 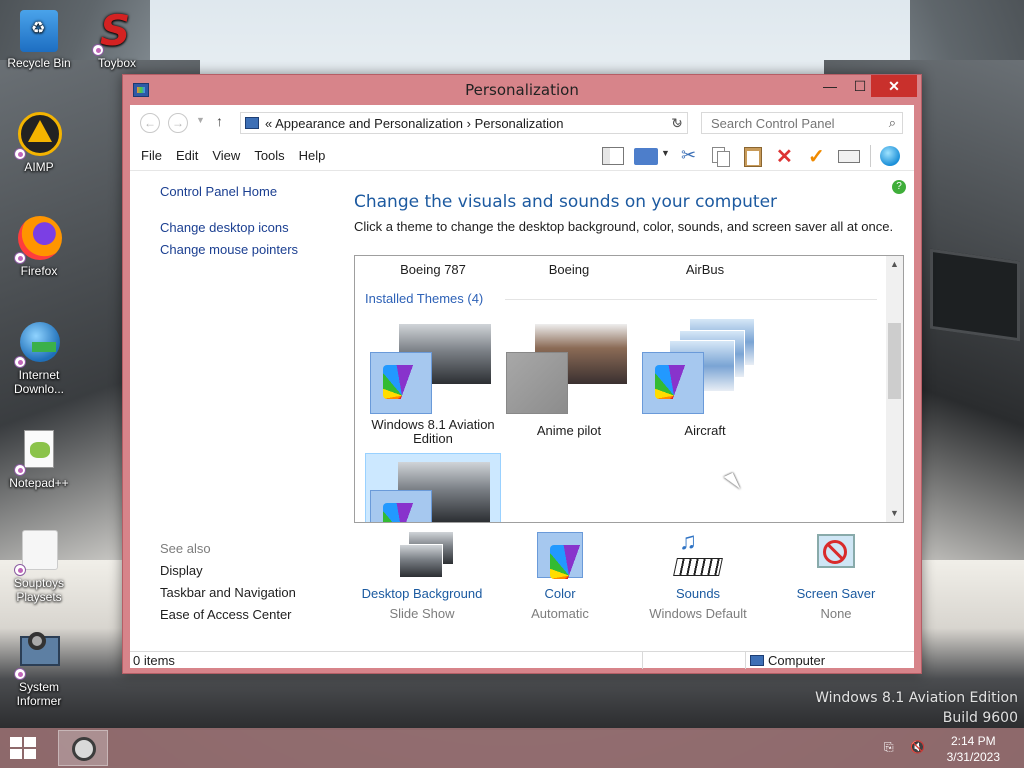 What do you see at coordinates (401, 506) in the screenshot?
I see `color-swatch-icon` at bounding box center [401, 506].